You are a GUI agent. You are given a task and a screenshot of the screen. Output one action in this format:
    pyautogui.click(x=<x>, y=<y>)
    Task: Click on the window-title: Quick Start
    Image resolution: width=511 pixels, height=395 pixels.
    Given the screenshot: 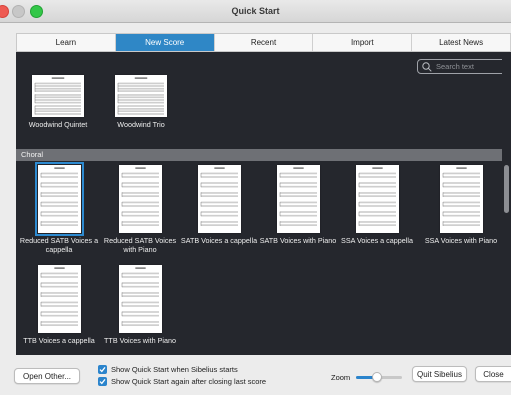 What is the action you would take?
    pyautogui.click(x=255, y=11)
    